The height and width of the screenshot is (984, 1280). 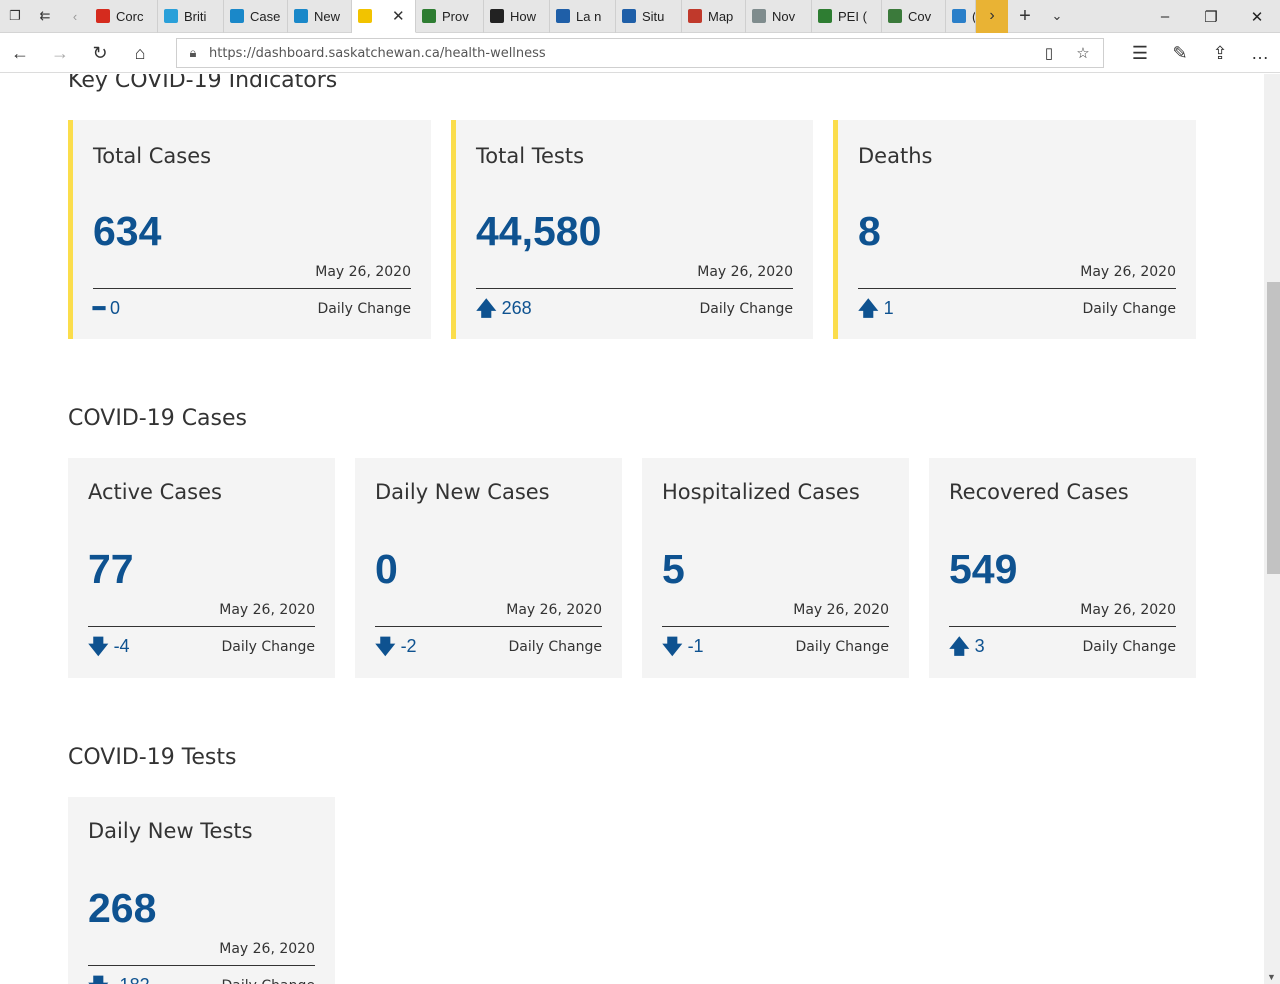 I want to click on dash-icon: ━, so click(x=99, y=308).